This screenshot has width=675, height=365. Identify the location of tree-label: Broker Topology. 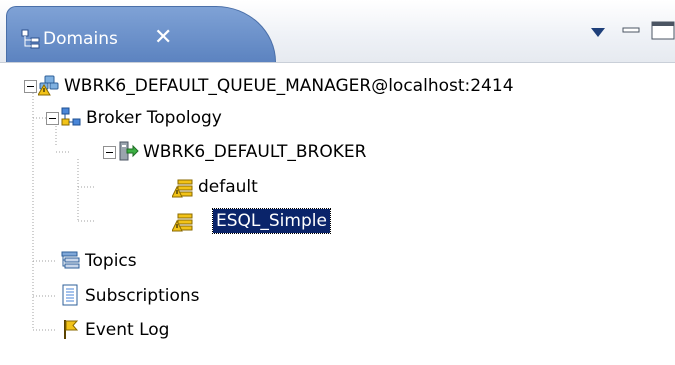
(154, 118).